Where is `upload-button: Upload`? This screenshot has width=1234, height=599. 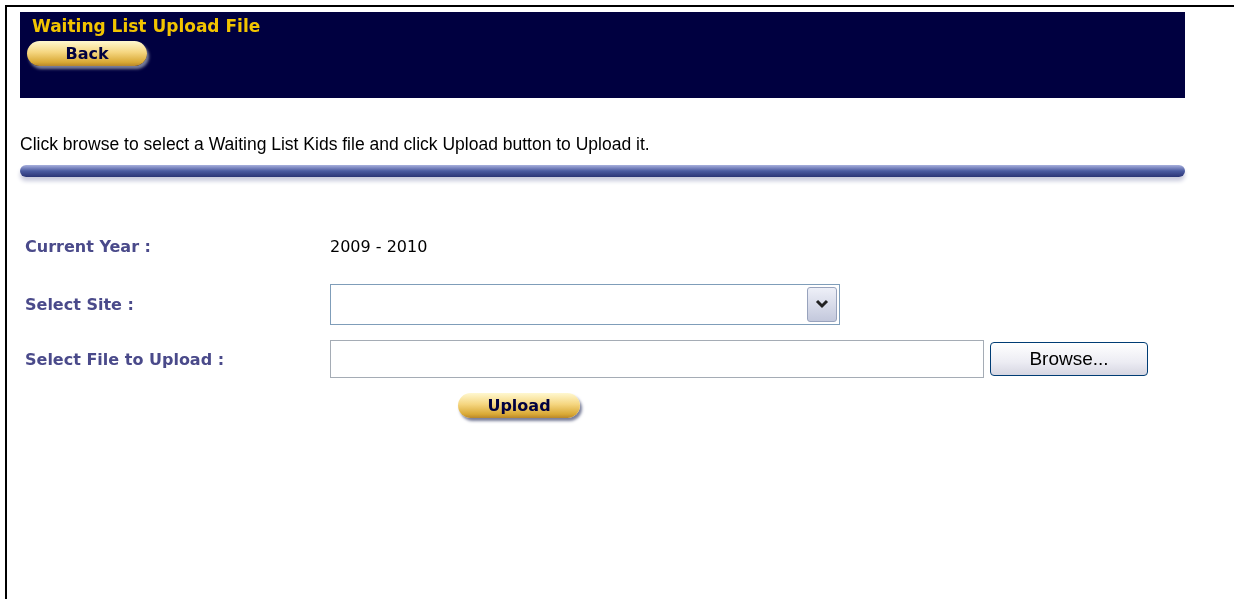 upload-button: Upload is located at coordinates (519, 405).